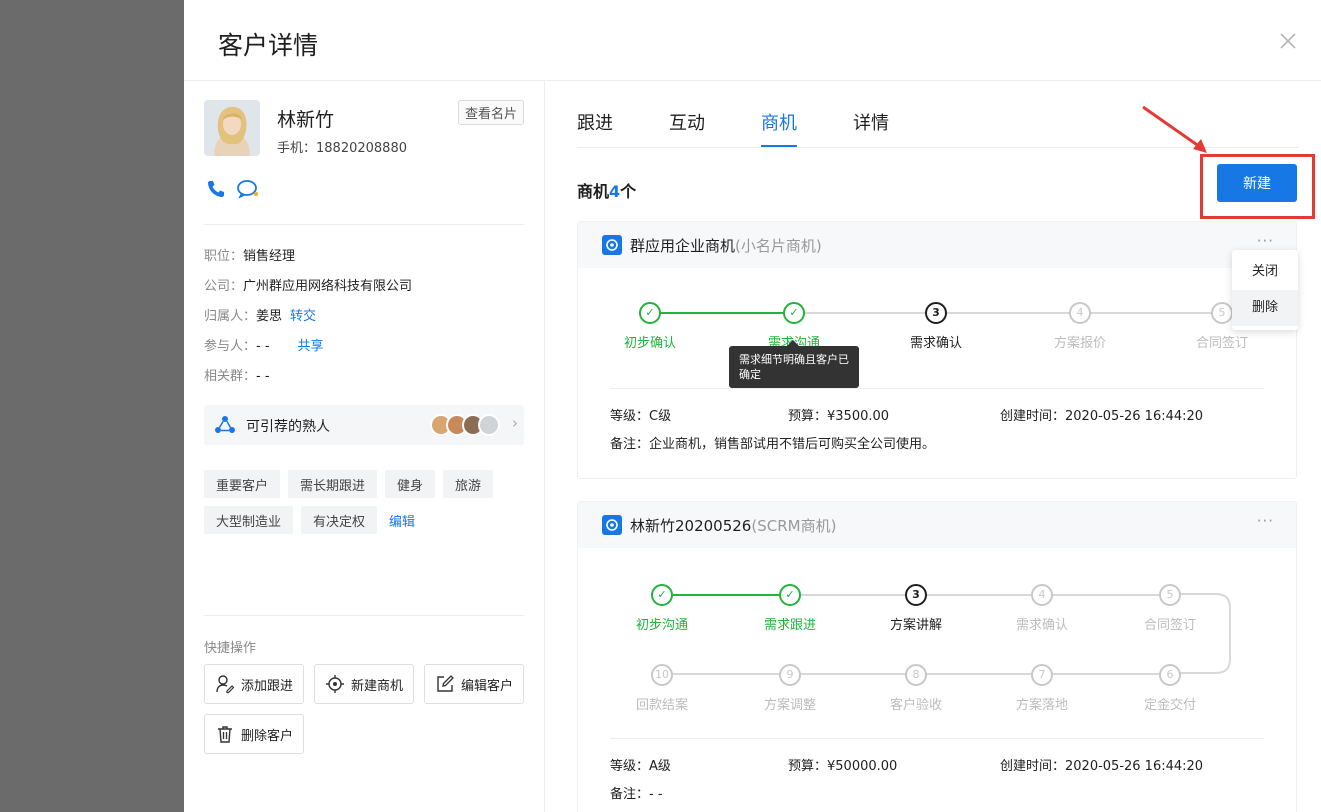 The height and width of the screenshot is (812, 1321). What do you see at coordinates (364, 615) in the screenshot?
I see `quick-actions-divider` at bounding box center [364, 615].